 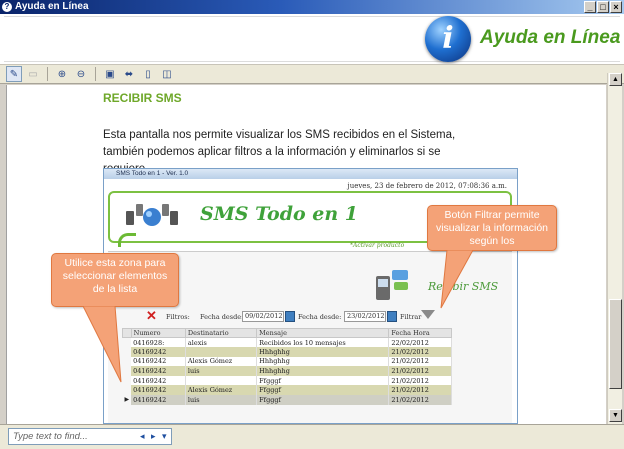 I want to click on table-row: 04169242 Alexis Gómez Ffgggf 21/02/2012, so click(x=287, y=390).